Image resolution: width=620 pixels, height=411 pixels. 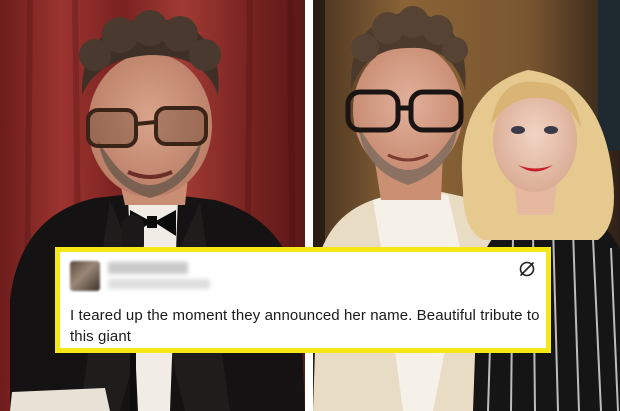 I want to click on author-handle-blurred, so click(x=159, y=284).